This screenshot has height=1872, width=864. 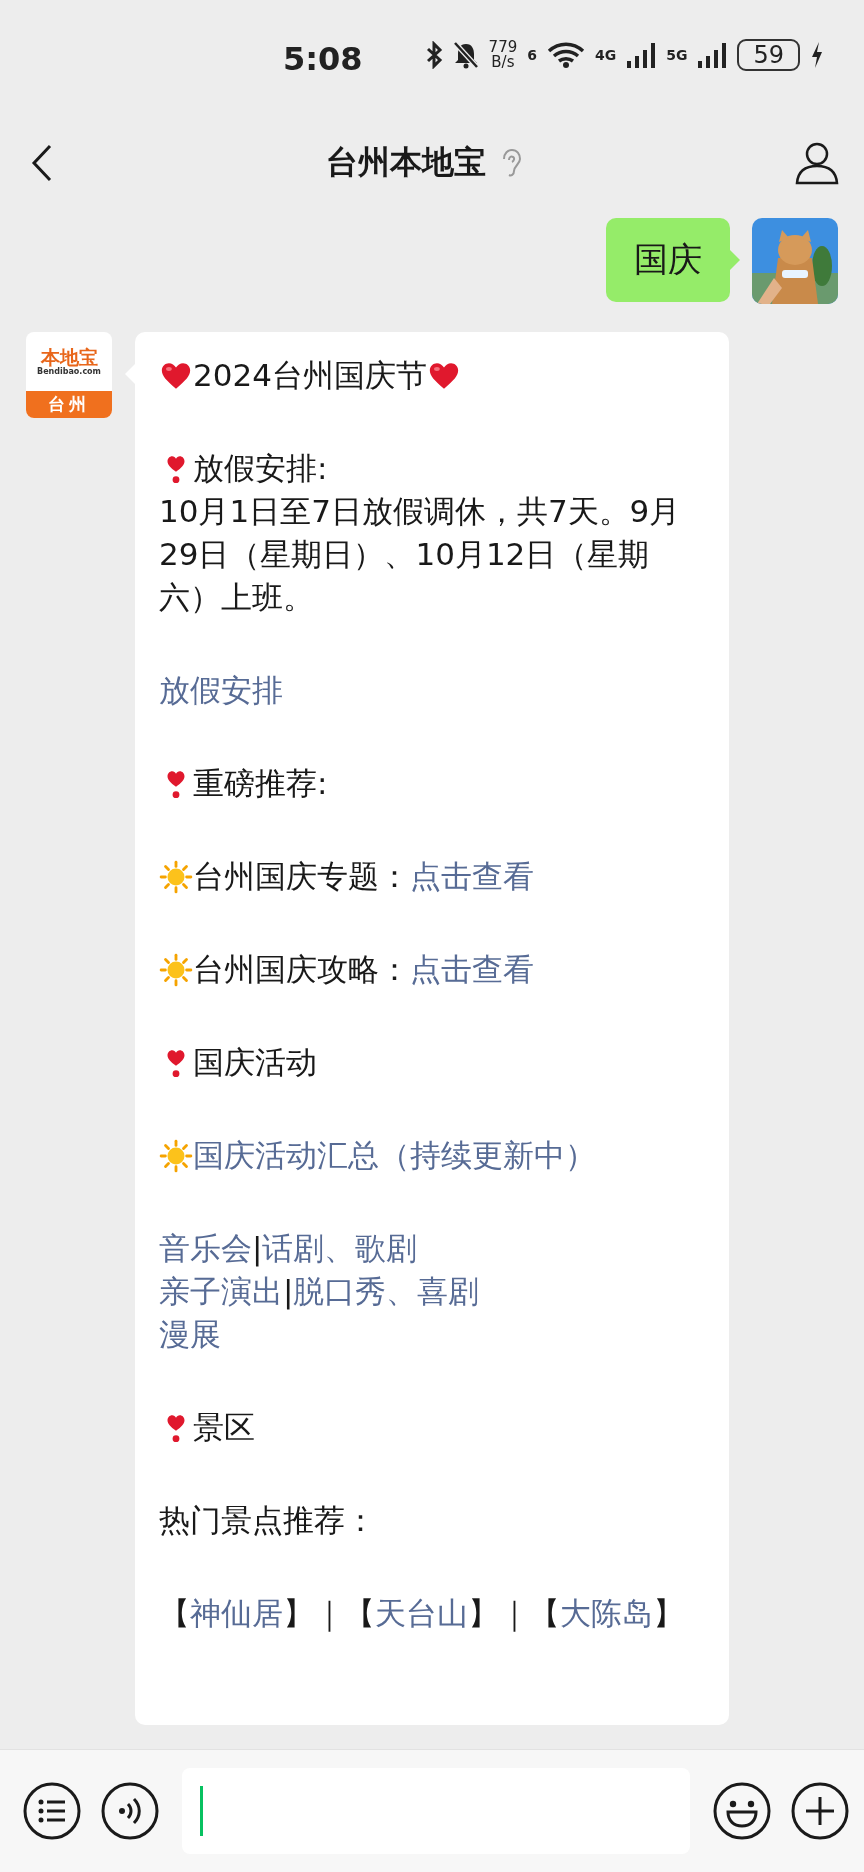 I want to click on message-text: 亲子演出|脱口秀、喜剧, so click(x=319, y=1292).